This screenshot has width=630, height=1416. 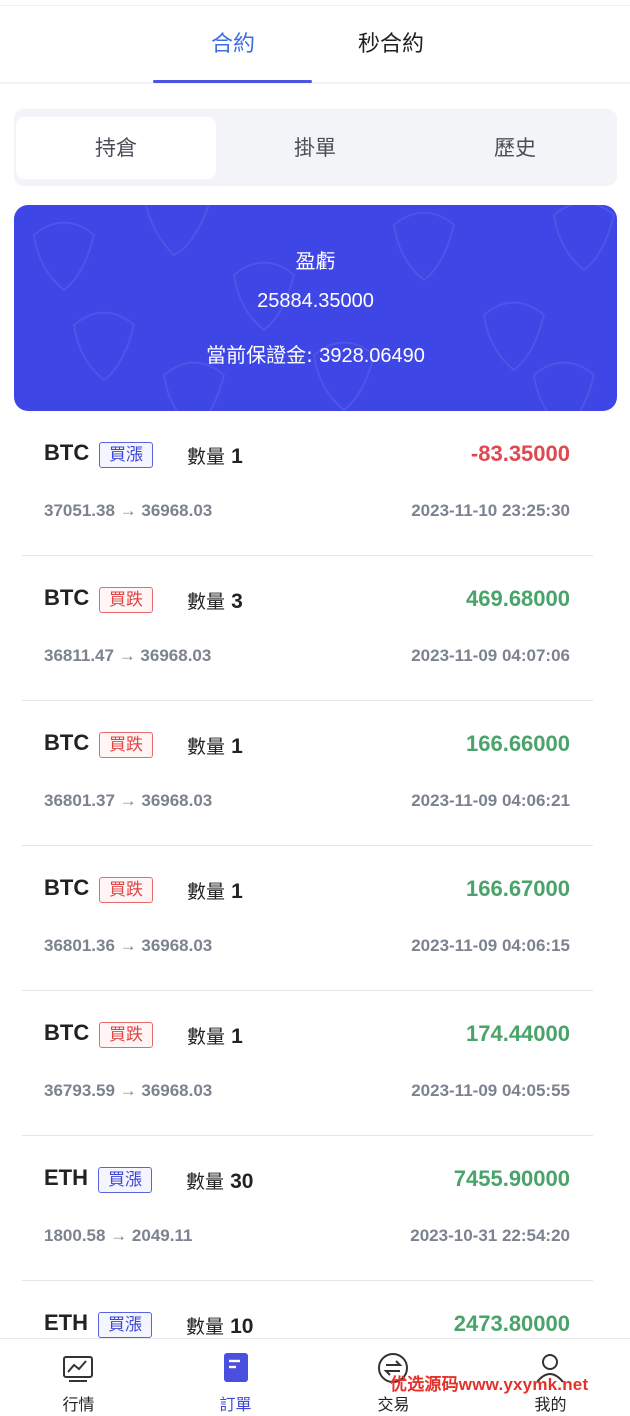 I want to click on open-price: 36801.37, so click(x=79, y=800).